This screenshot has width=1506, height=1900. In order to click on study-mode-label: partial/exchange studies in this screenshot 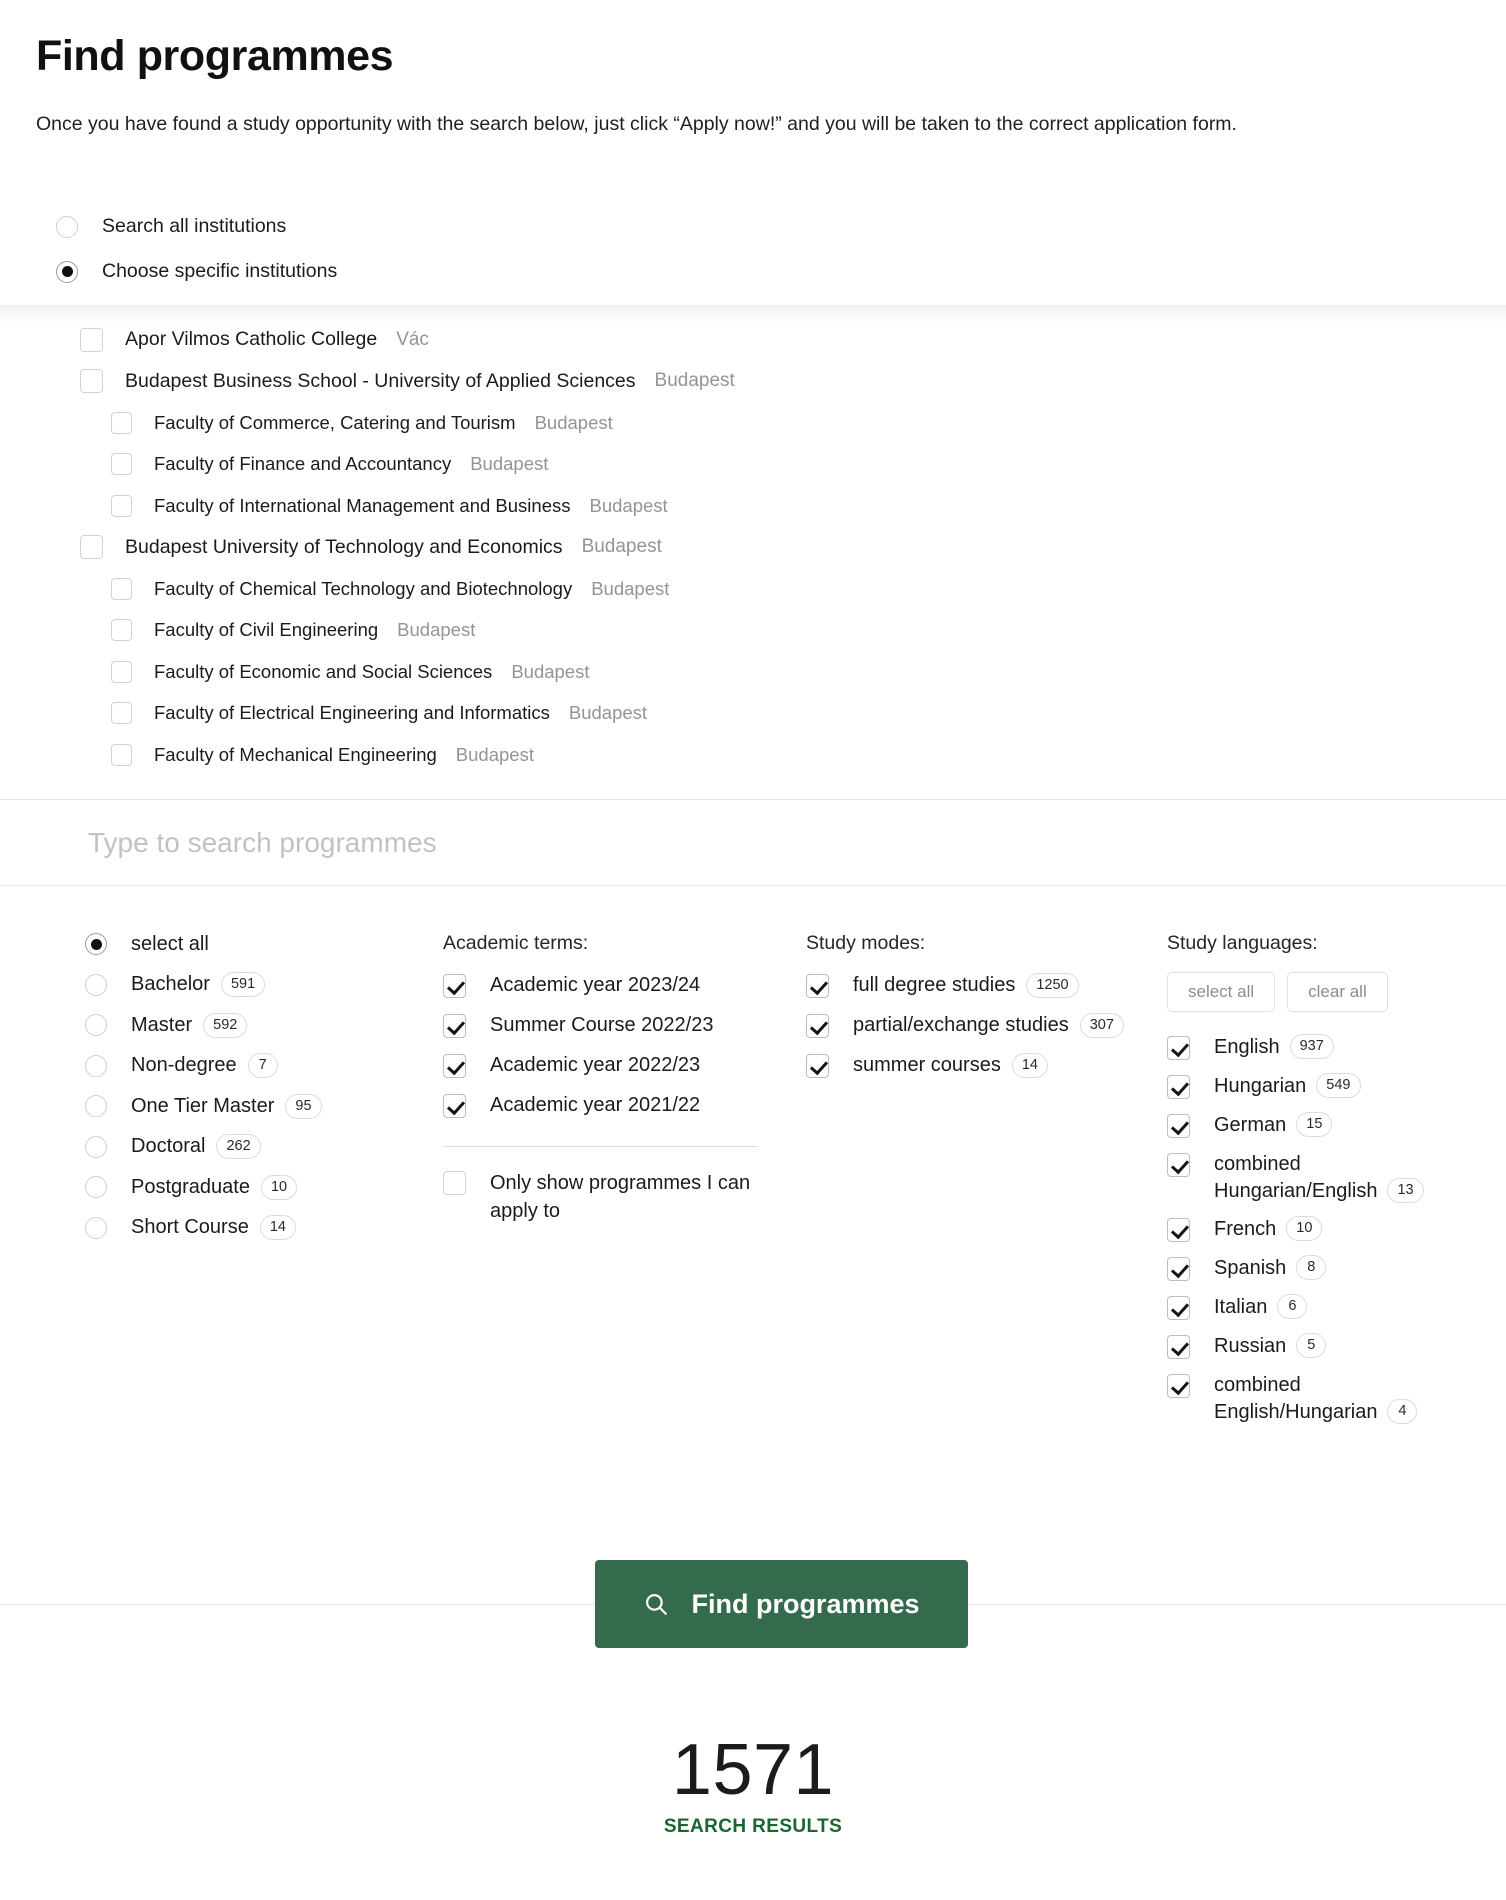, I will do `click(961, 1025)`.